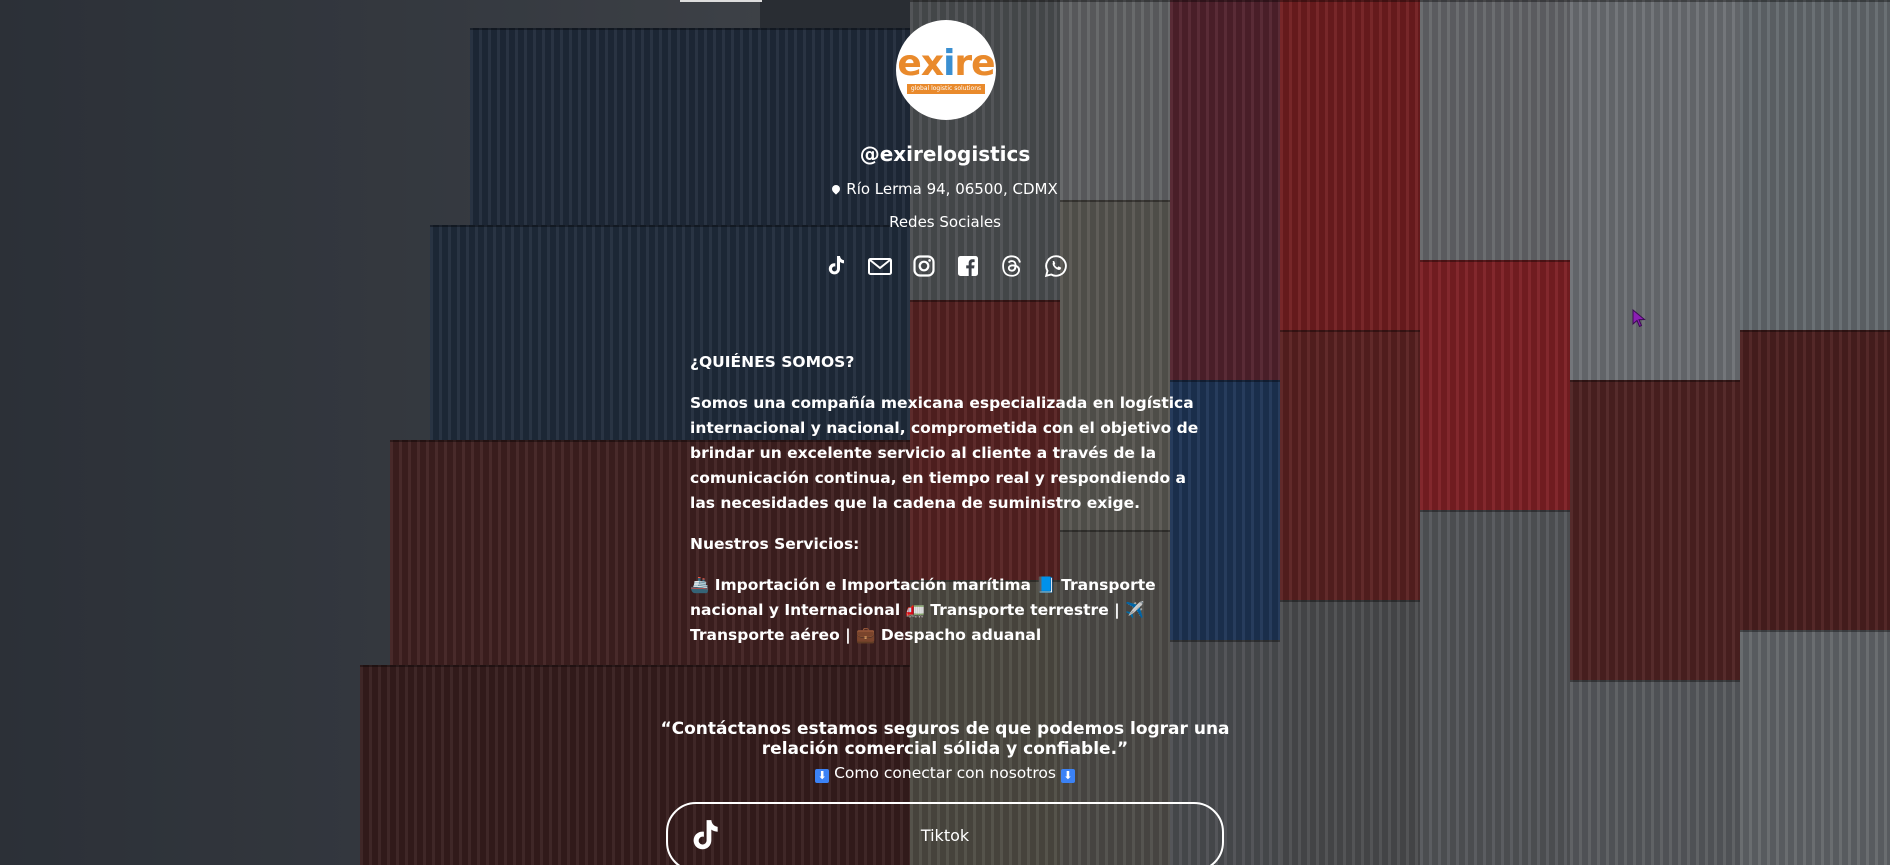 Image resolution: width=1890 pixels, height=865 pixels. Describe the element at coordinates (775, 544) in the screenshot. I see `services-heading: Nuestros Servicios:` at that location.